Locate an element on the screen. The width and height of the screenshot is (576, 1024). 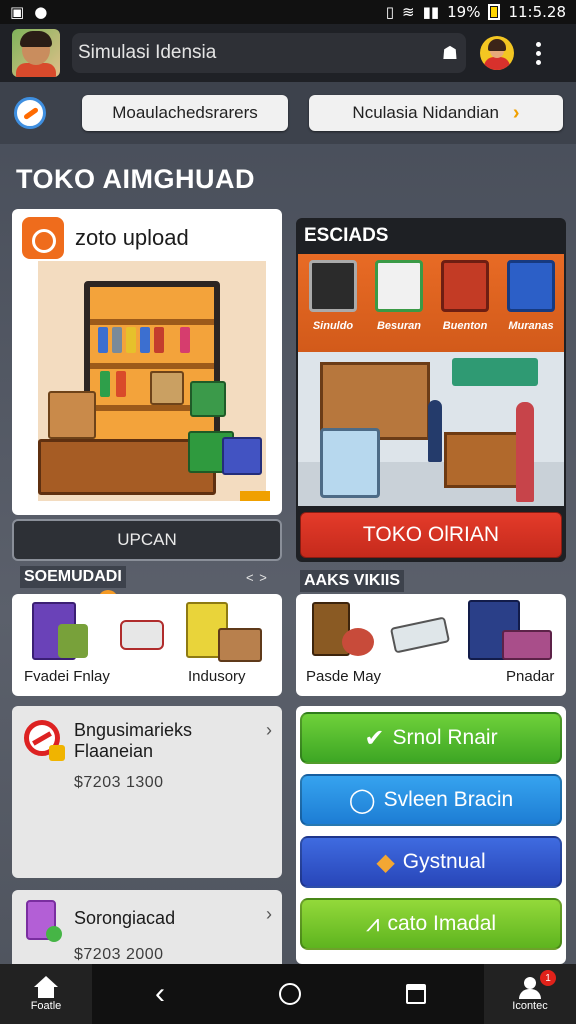
tab-label: Nculasia Nidandian is located at coordinates (425, 112).